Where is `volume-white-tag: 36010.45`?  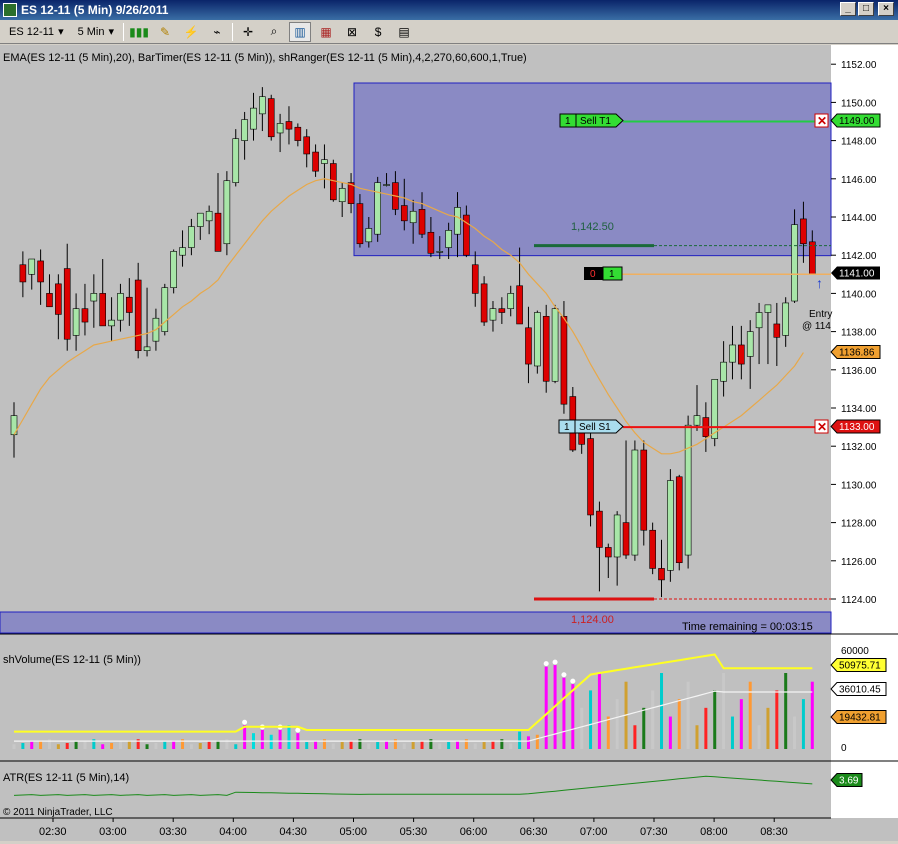
volume-white-tag: 36010.45 is located at coordinates (858, 689).